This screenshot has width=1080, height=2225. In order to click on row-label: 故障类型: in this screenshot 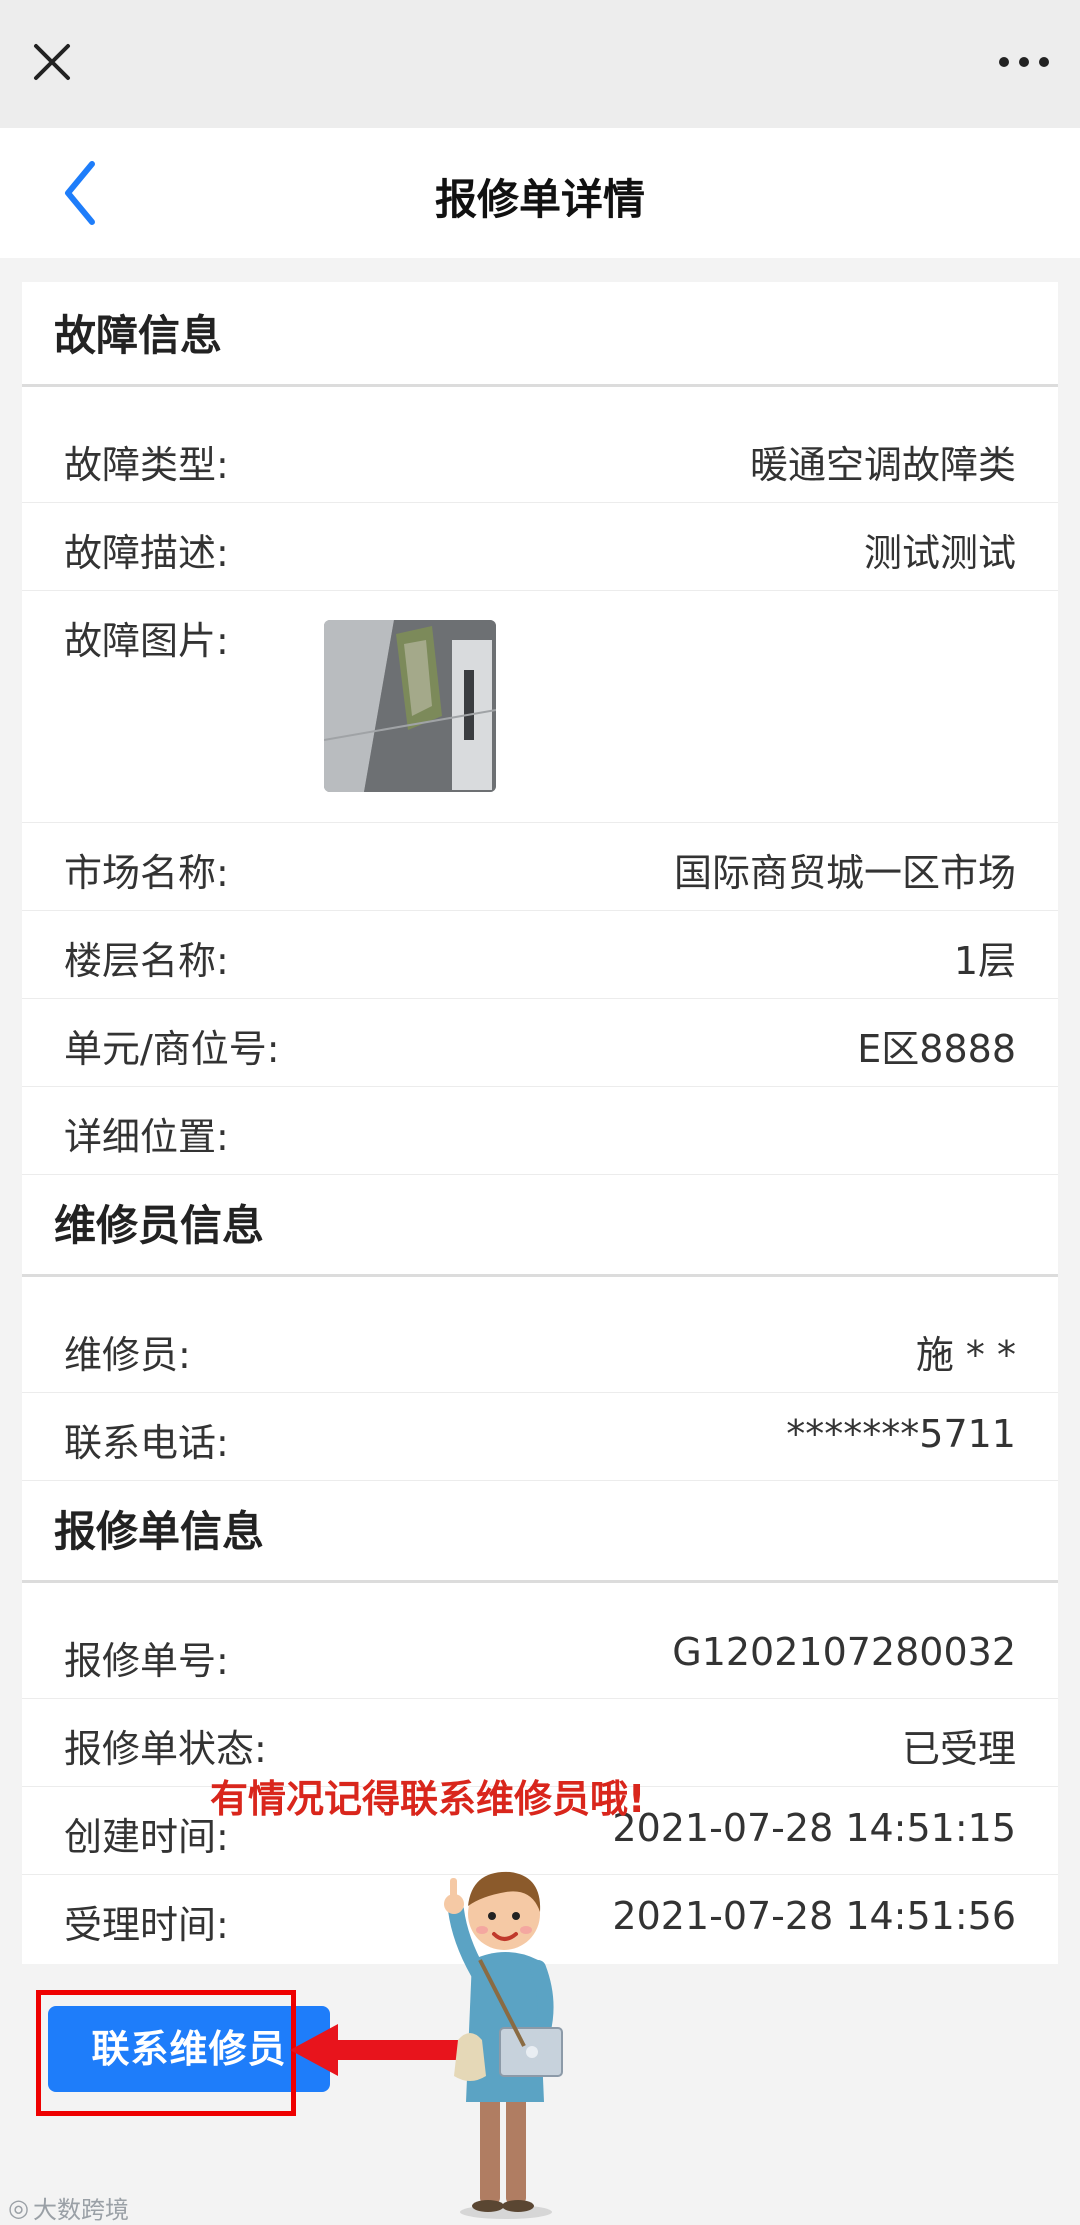, I will do `click(146, 465)`.